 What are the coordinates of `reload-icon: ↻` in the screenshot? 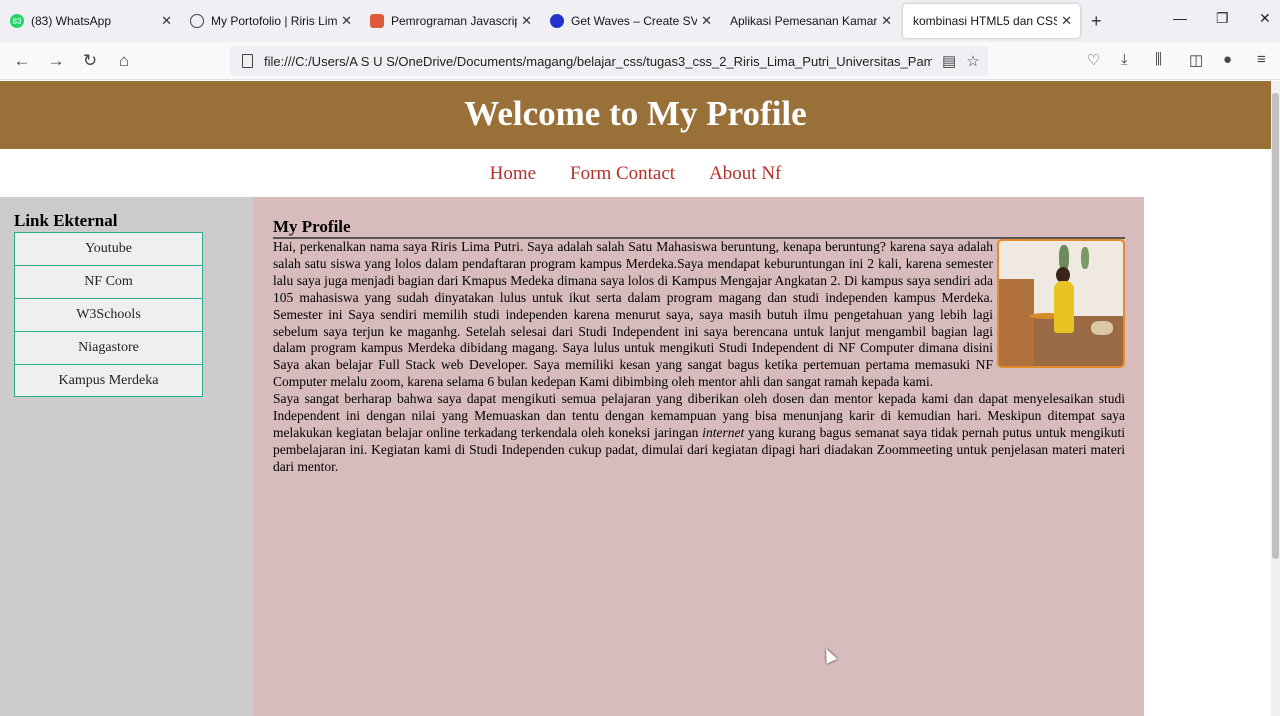 It's located at (90, 61).